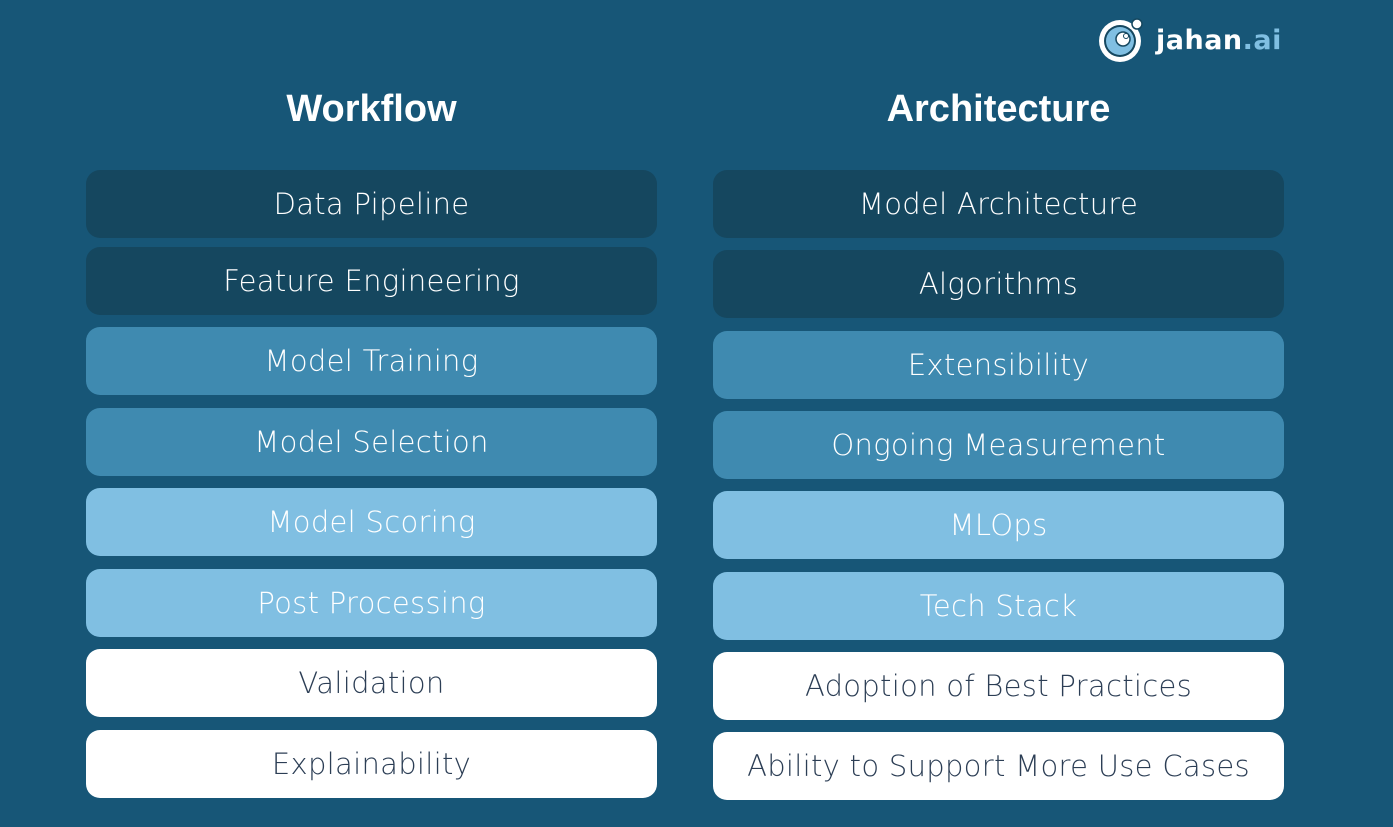 The height and width of the screenshot is (827, 1393). I want to click on workflow-item: Model Selection, so click(371, 442).